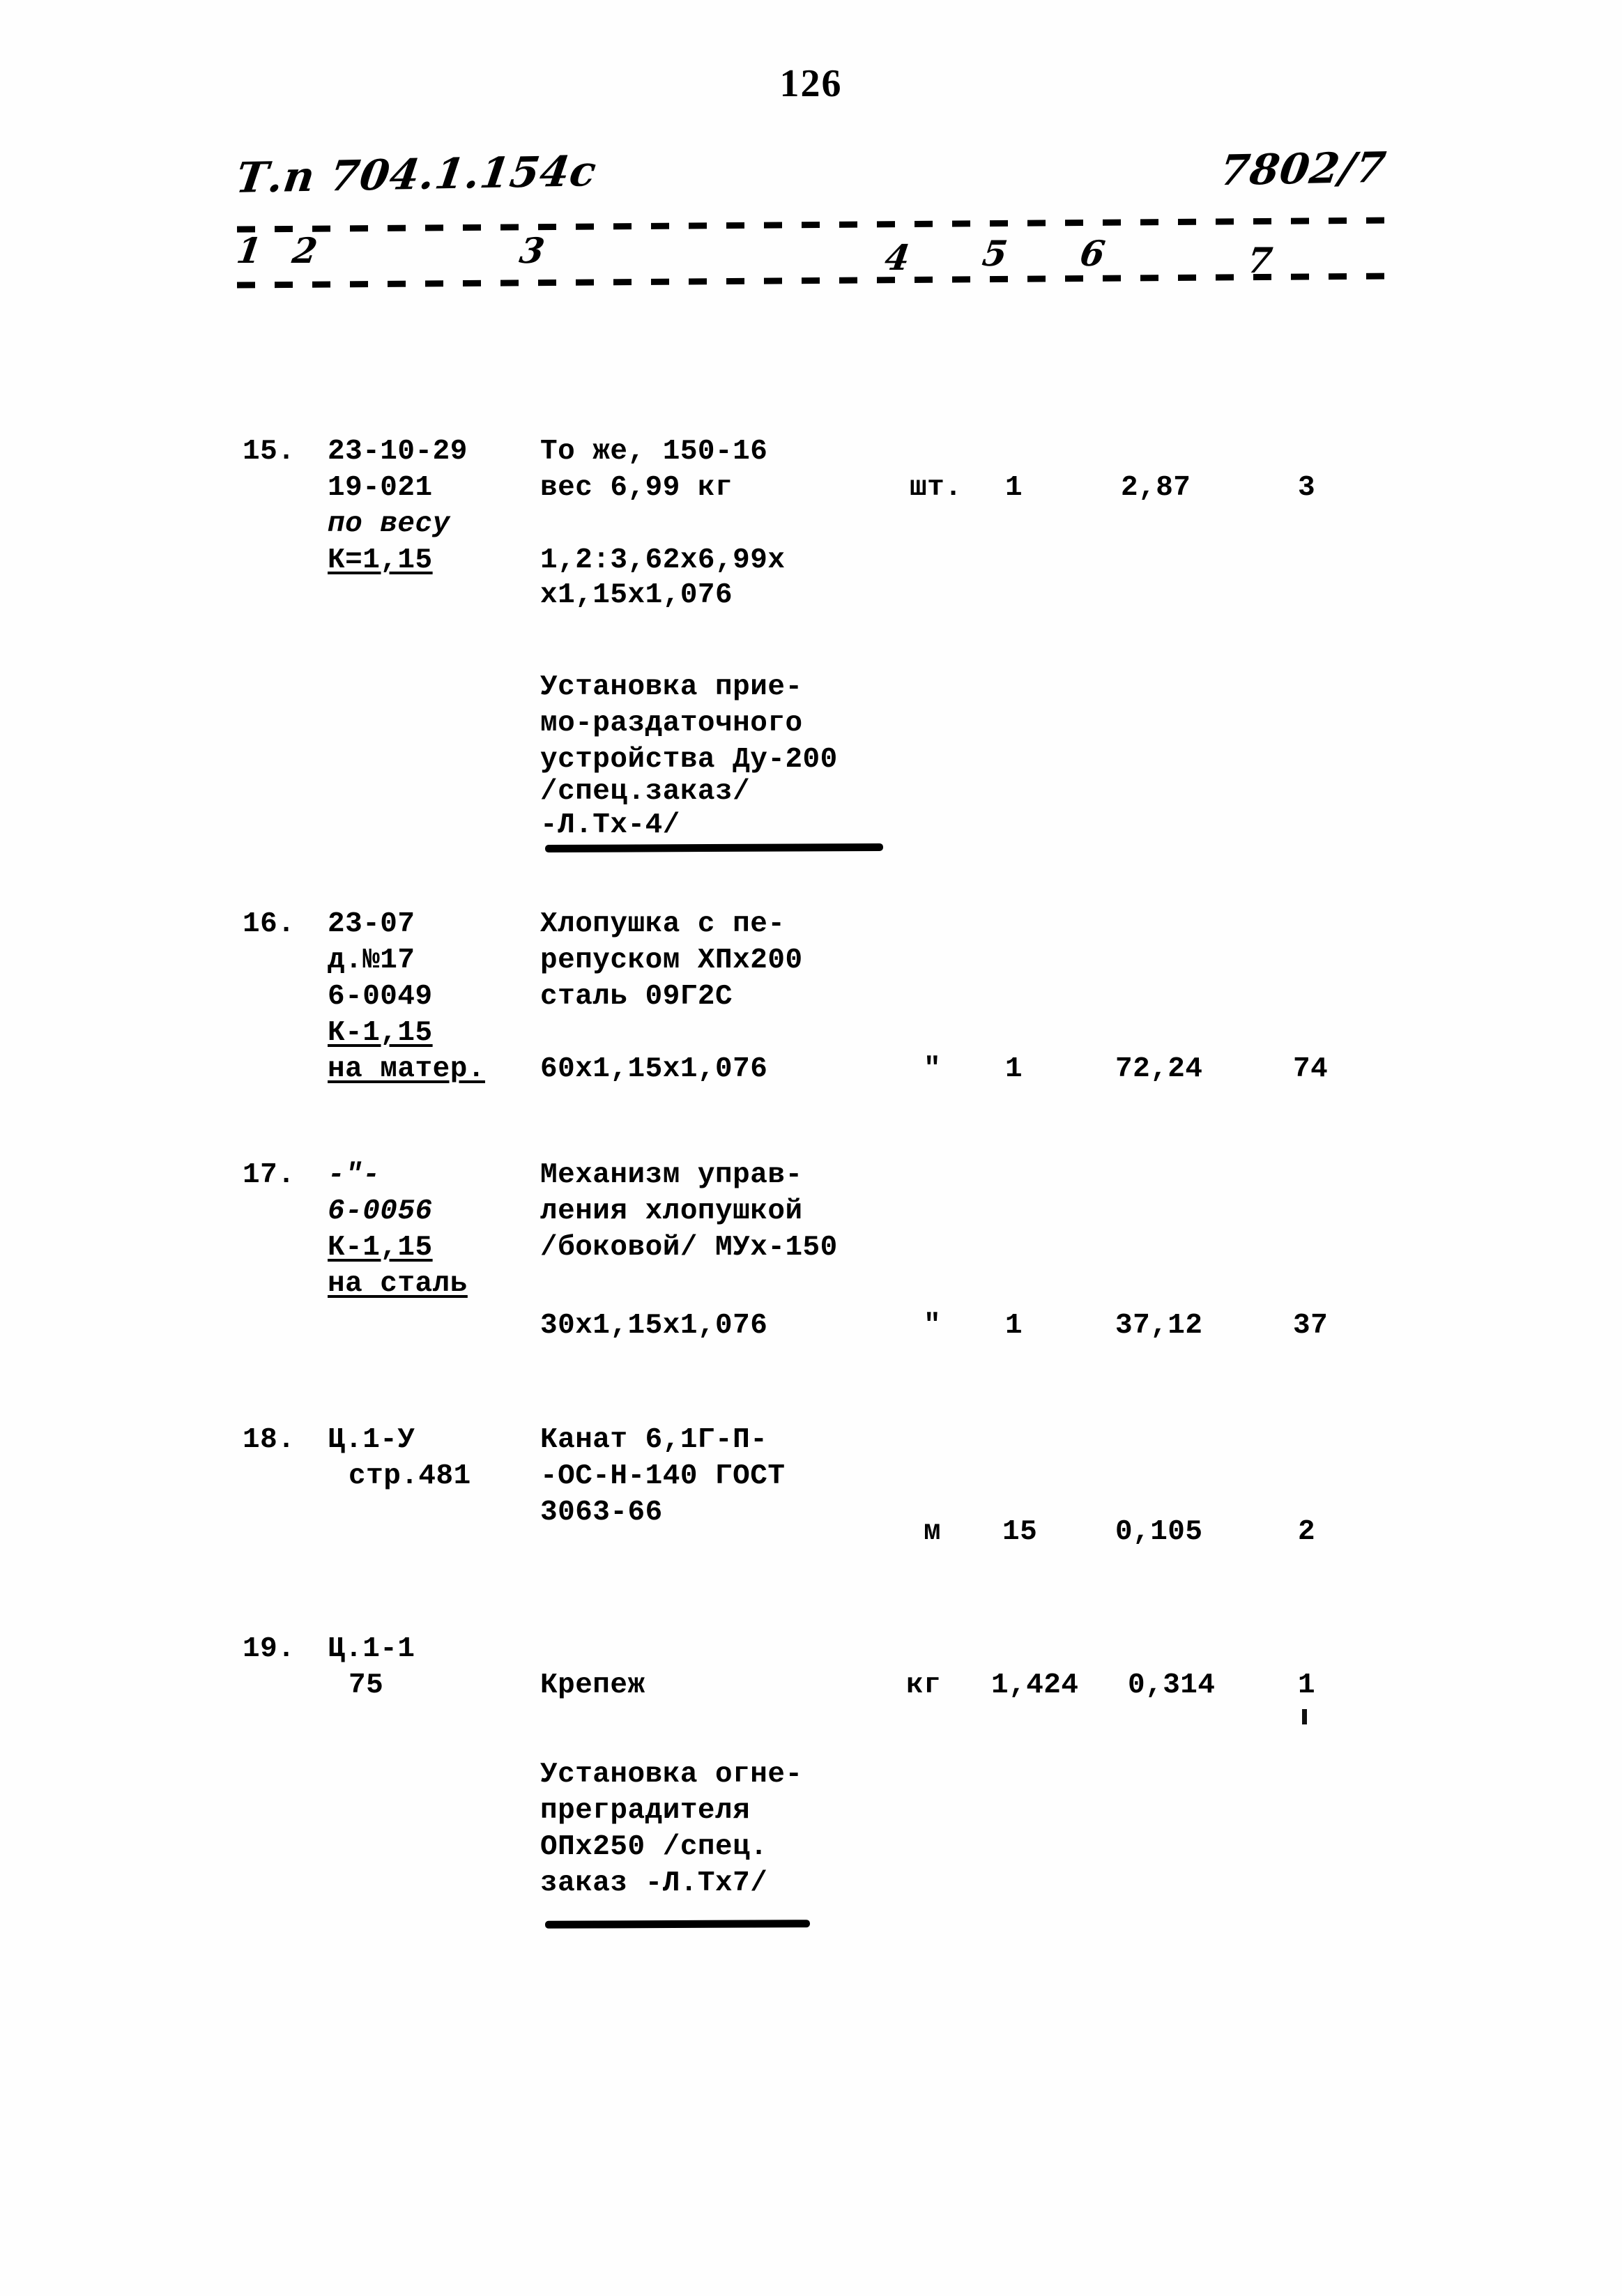  What do you see at coordinates (1307, 1685) in the screenshot?
I see `row-total: 1` at bounding box center [1307, 1685].